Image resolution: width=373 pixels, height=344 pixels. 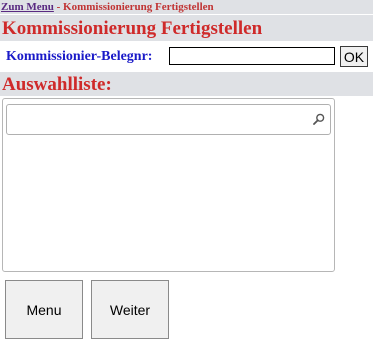 I want to click on list-heading: Auswahlliste:, so click(x=57, y=84).